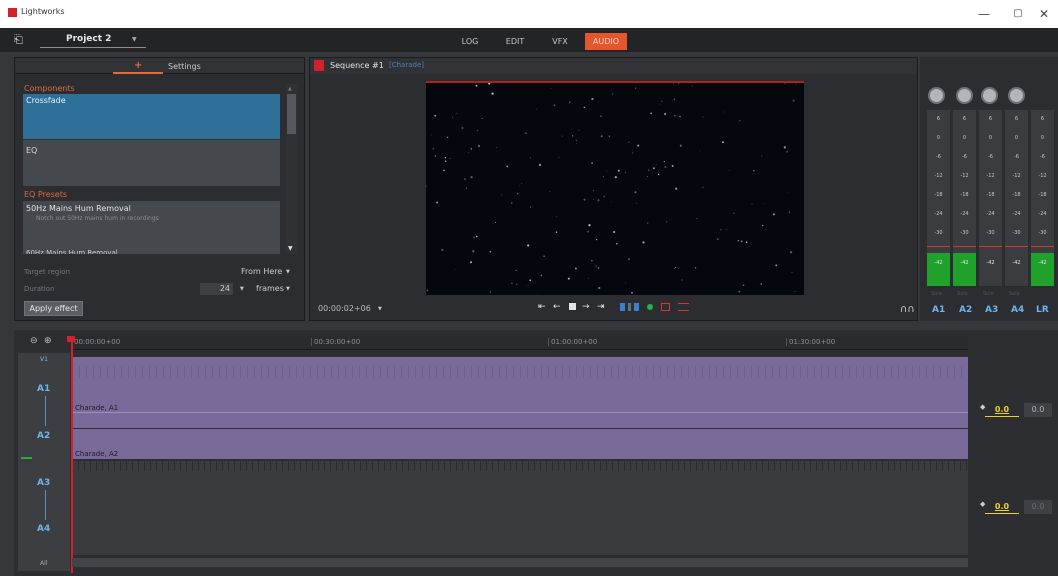  Describe the element at coordinates (97, 342) in the screenshot. I see `ruler-timecode: 00:00:00+00` at that location.